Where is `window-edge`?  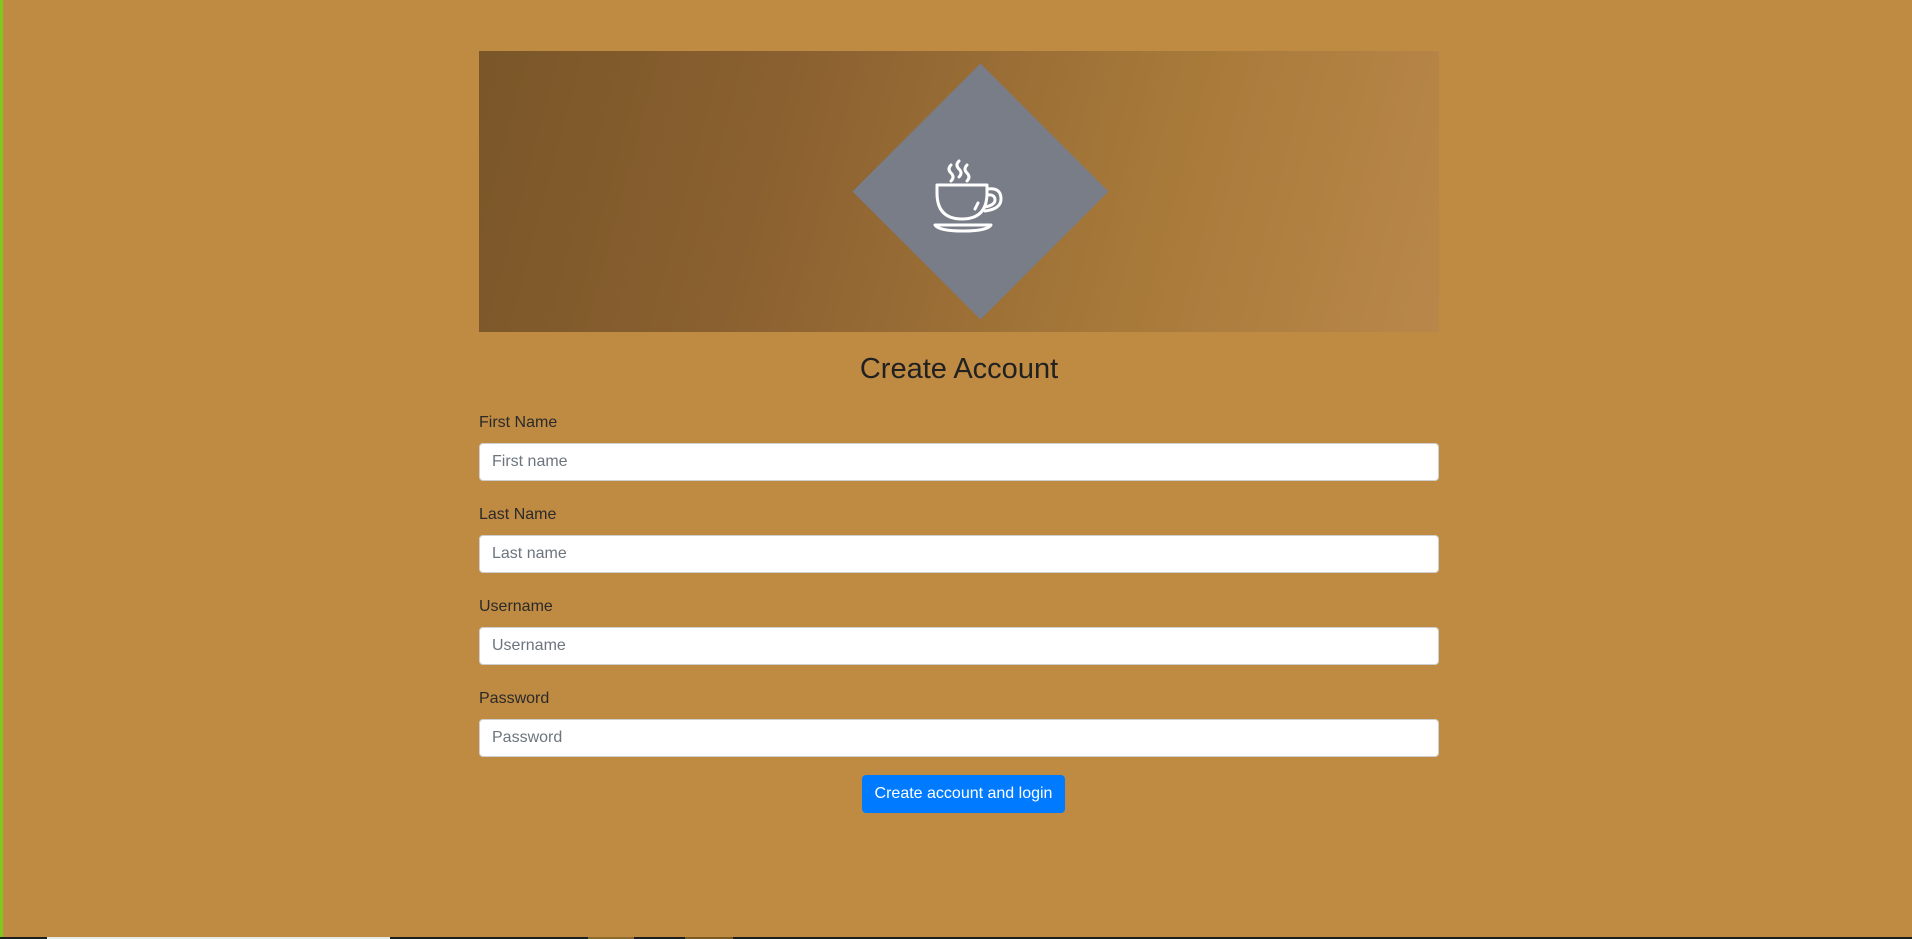
window-edge is located at coordinates (1, 469).